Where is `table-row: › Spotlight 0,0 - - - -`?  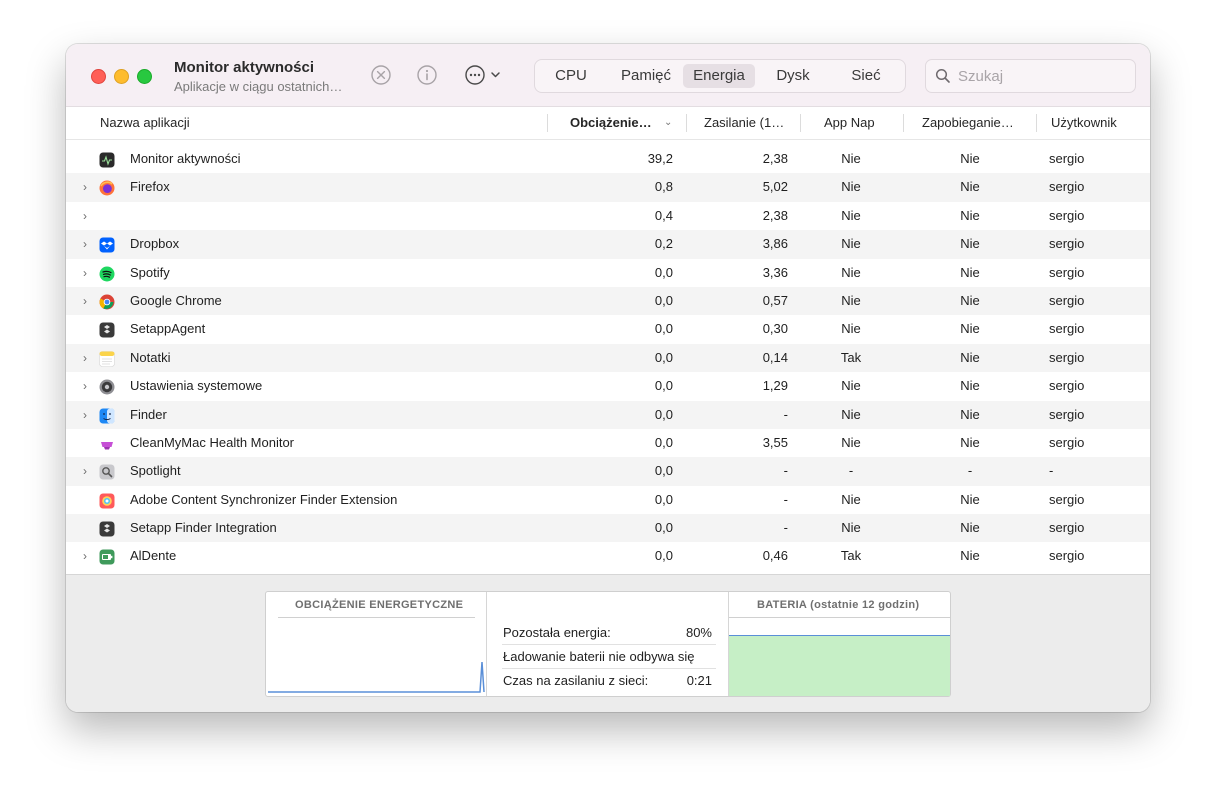 table-row: › Spotlight 0,0 - - - - is located at coordinates (608, 471).